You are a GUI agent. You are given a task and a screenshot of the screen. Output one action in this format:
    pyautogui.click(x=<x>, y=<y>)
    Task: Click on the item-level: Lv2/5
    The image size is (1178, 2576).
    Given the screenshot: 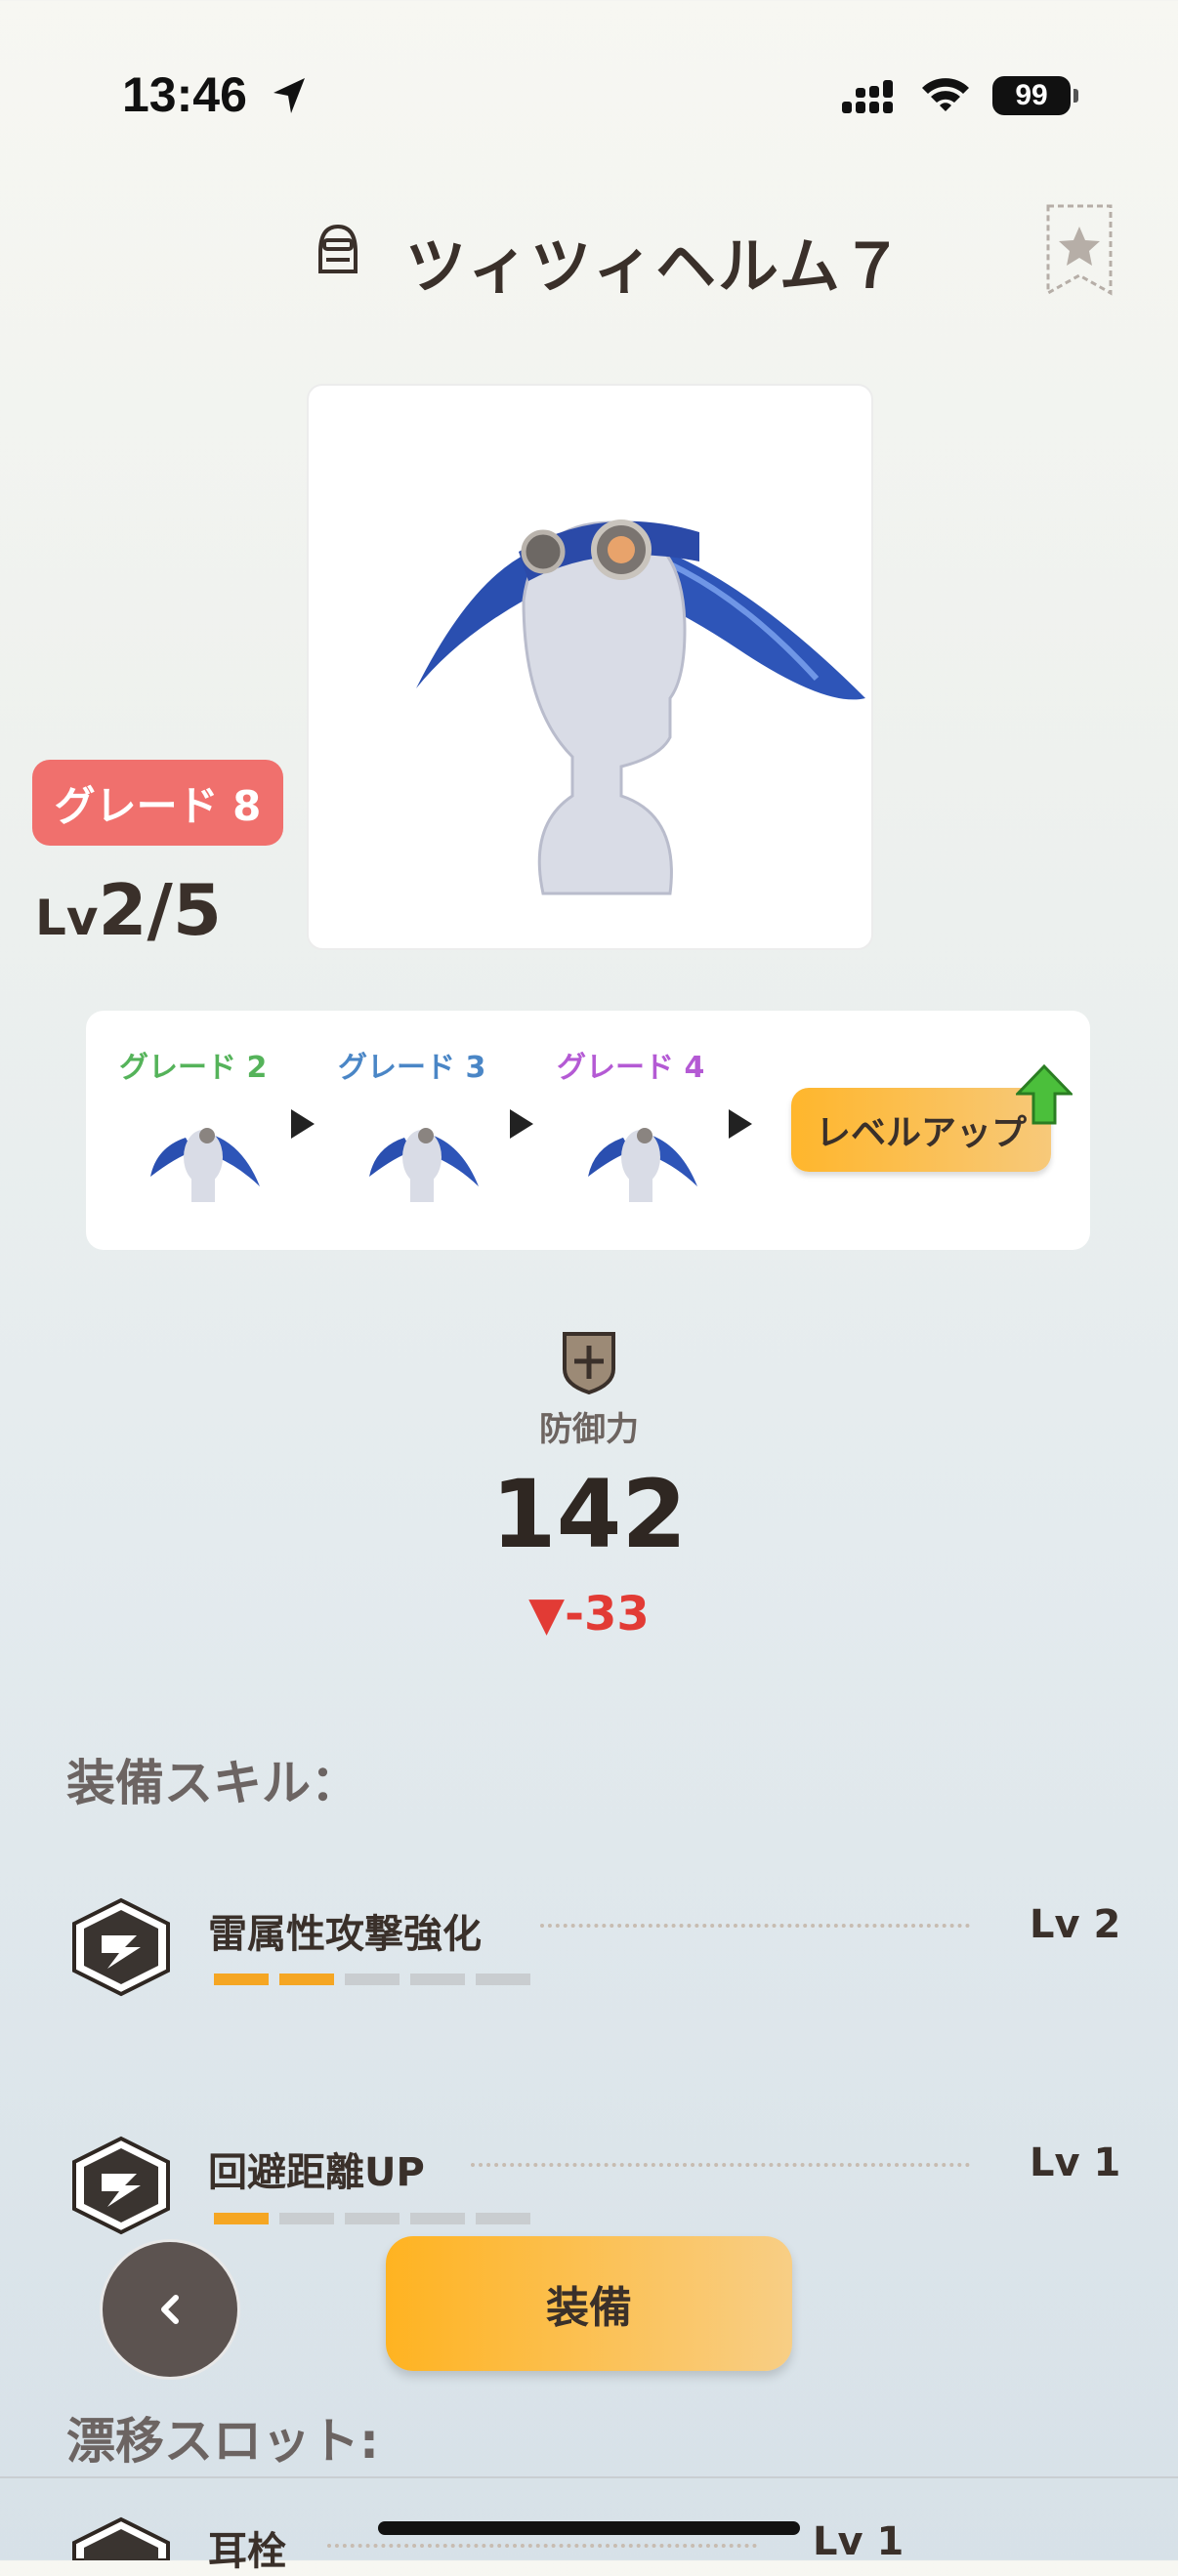 What is the action you would take?
    pyautogui.click(x=128, y=910)
    